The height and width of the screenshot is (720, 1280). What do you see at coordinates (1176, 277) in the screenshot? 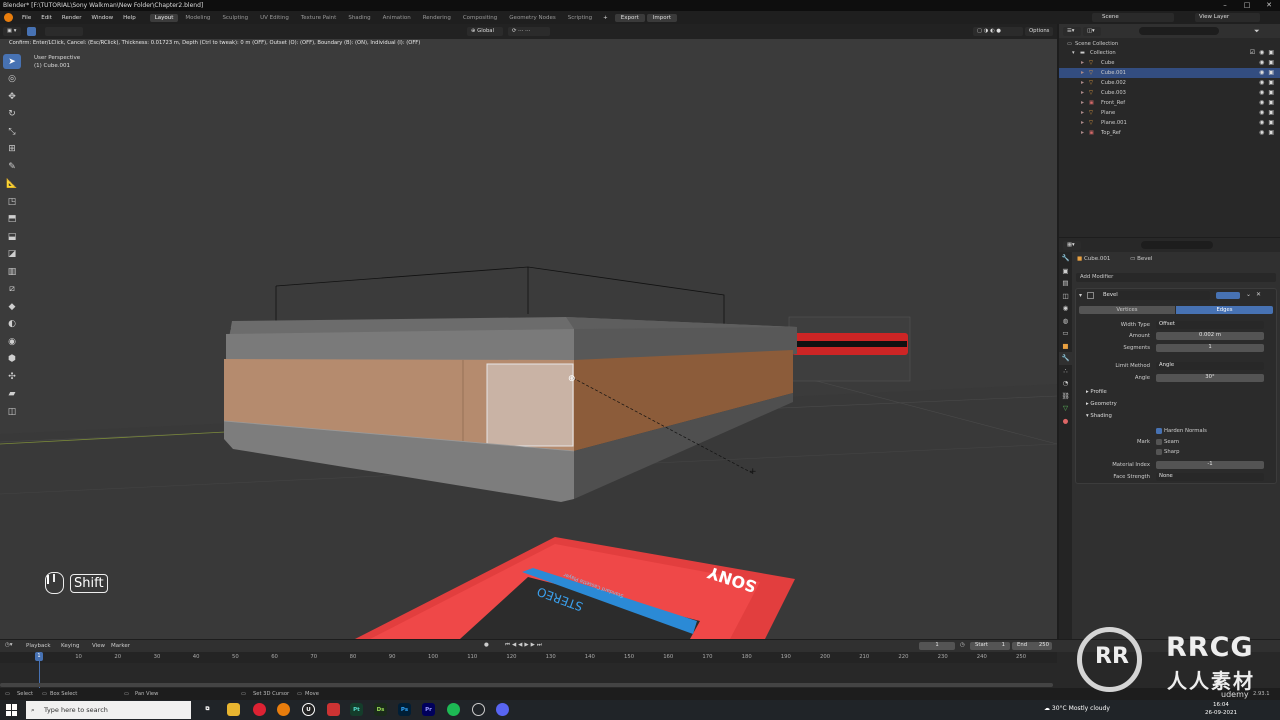
I see `add-modifier-dropdown: Add Modifier` at bounding box center [1176, 277].